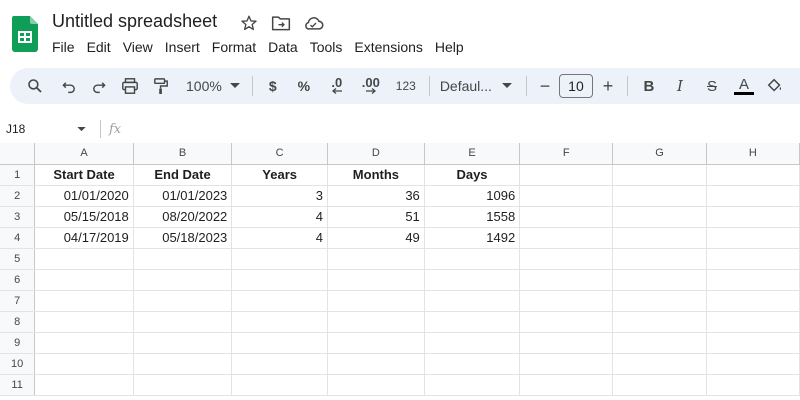 The width and height of the screenshot is (800, 400). What do you see at coordinates (18, 364) in the screenshot?
I see `row-header: 10` at bounding box center [18, 364].